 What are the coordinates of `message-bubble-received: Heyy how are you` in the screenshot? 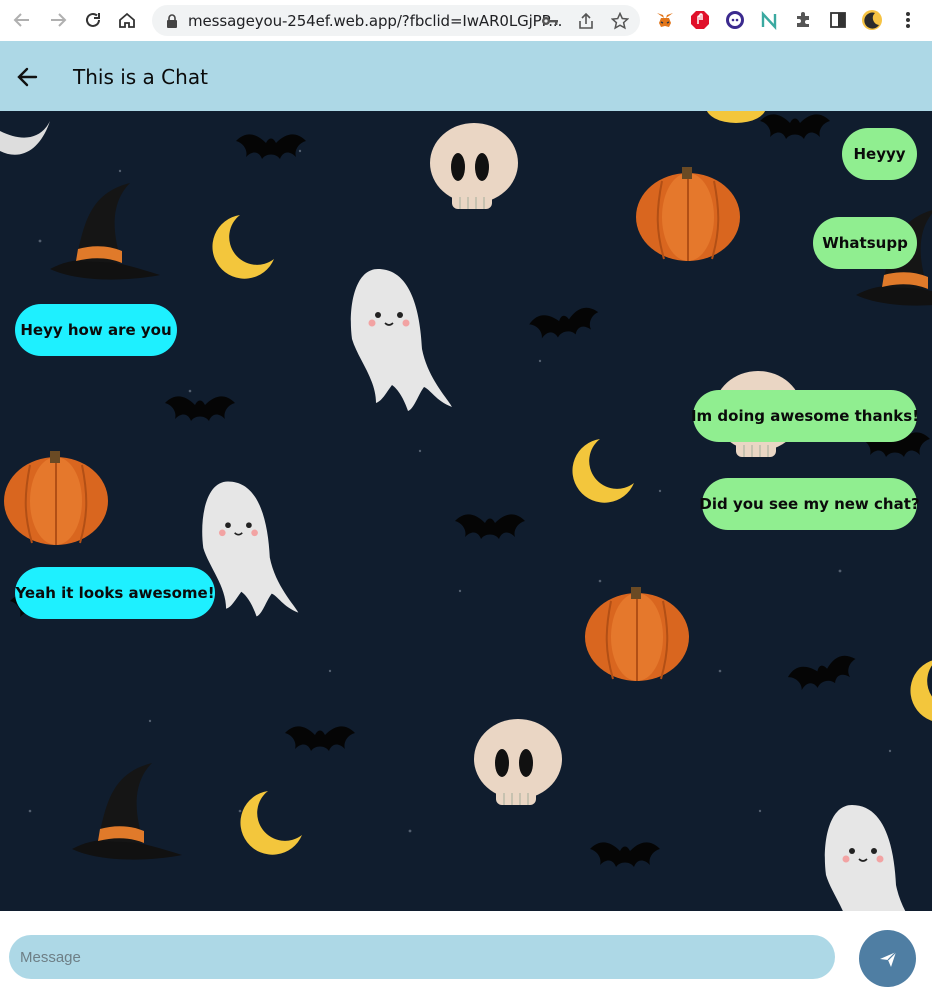 It's located at (96, 330).